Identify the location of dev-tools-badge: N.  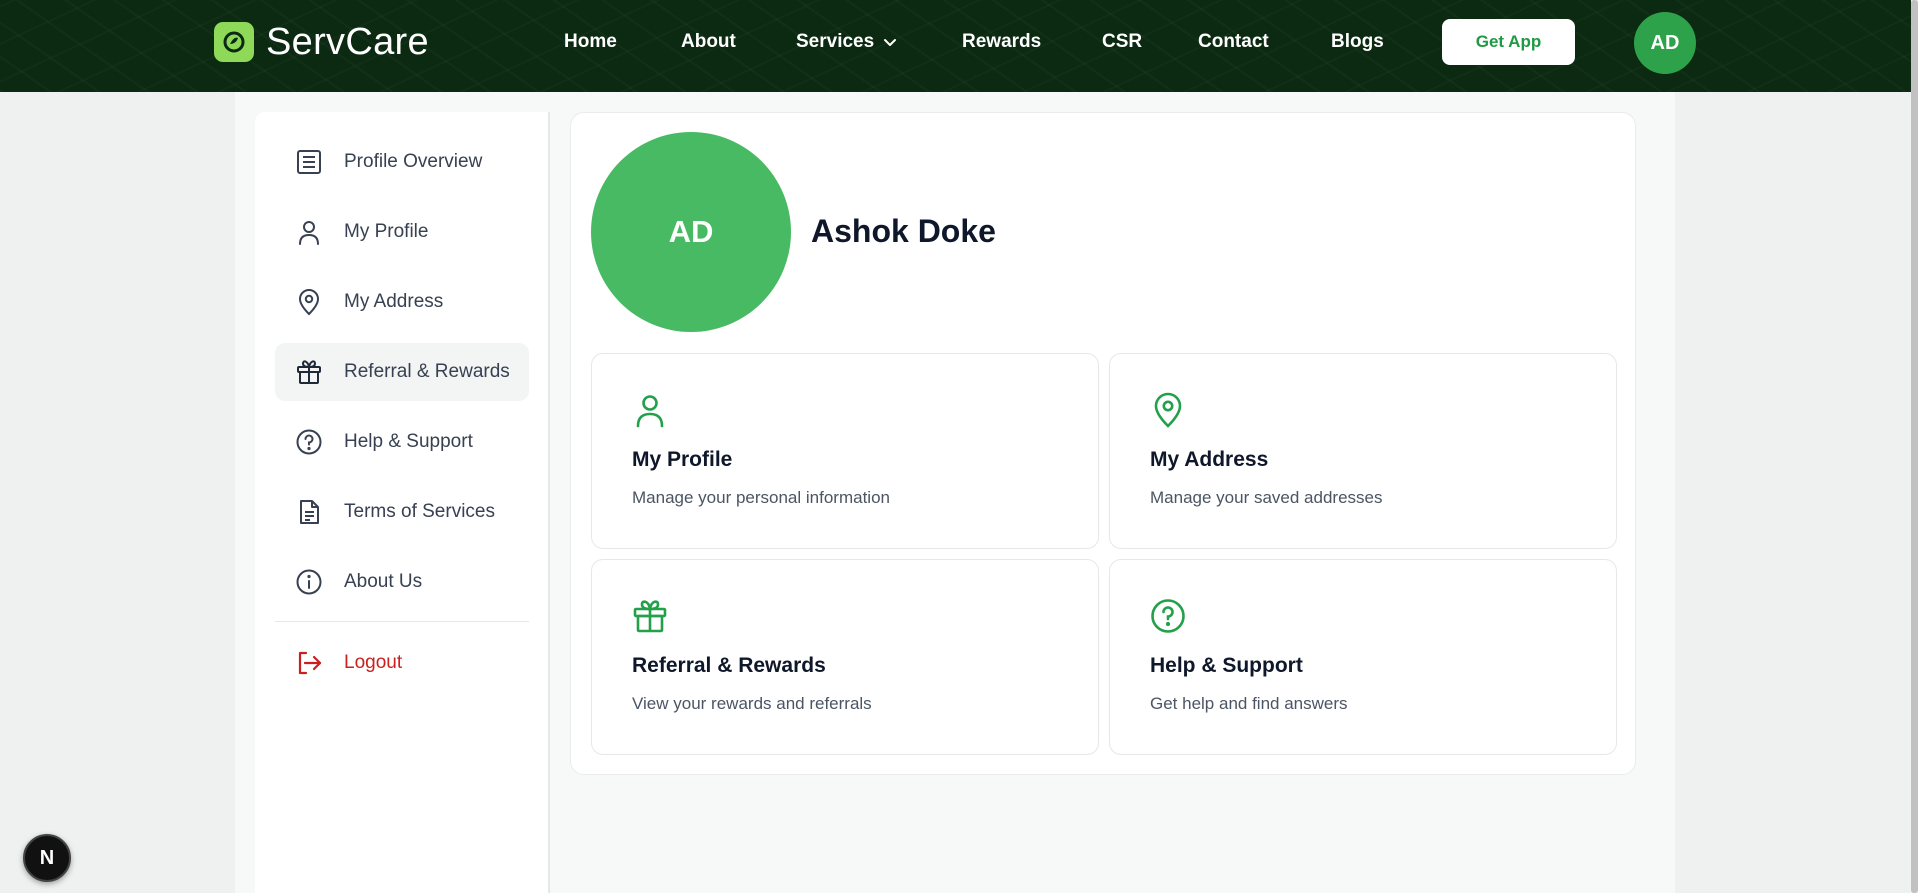
(47, 858).